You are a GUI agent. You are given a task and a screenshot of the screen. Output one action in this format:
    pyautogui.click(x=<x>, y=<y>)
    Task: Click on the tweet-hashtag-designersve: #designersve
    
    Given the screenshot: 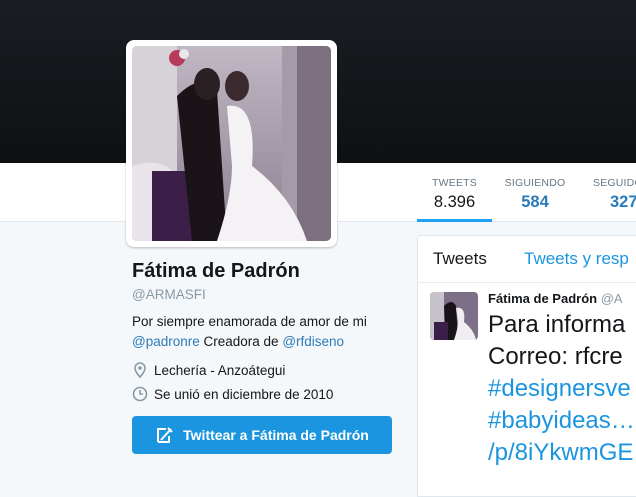 What is the action you would take?
    pyautogui.click(x=561, y=389)
    